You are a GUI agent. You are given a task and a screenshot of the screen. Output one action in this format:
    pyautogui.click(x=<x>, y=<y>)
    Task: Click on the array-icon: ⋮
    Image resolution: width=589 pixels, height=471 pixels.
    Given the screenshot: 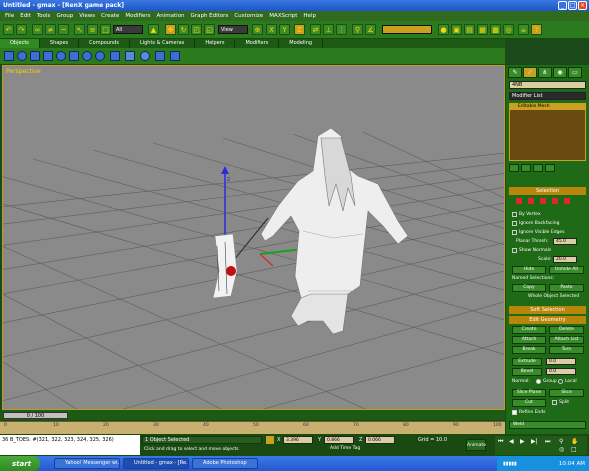 What is the action you would take?
    pyautogui.click(x=341, y=29)
    